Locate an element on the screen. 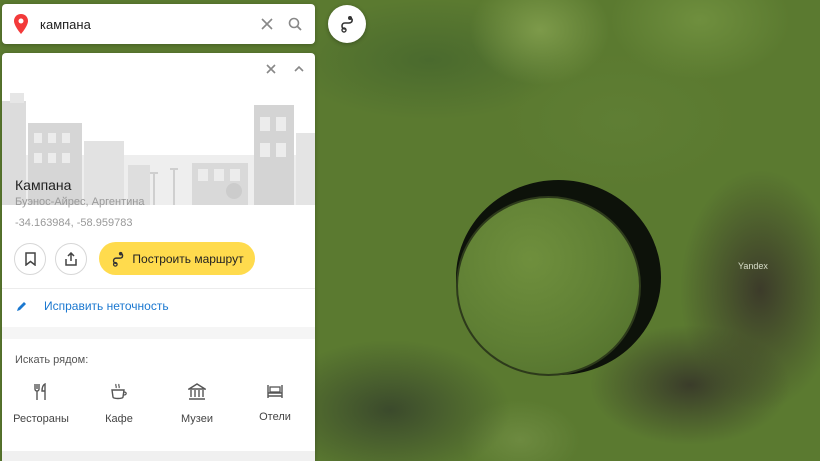  route-button is located at coordinates (347, 24).